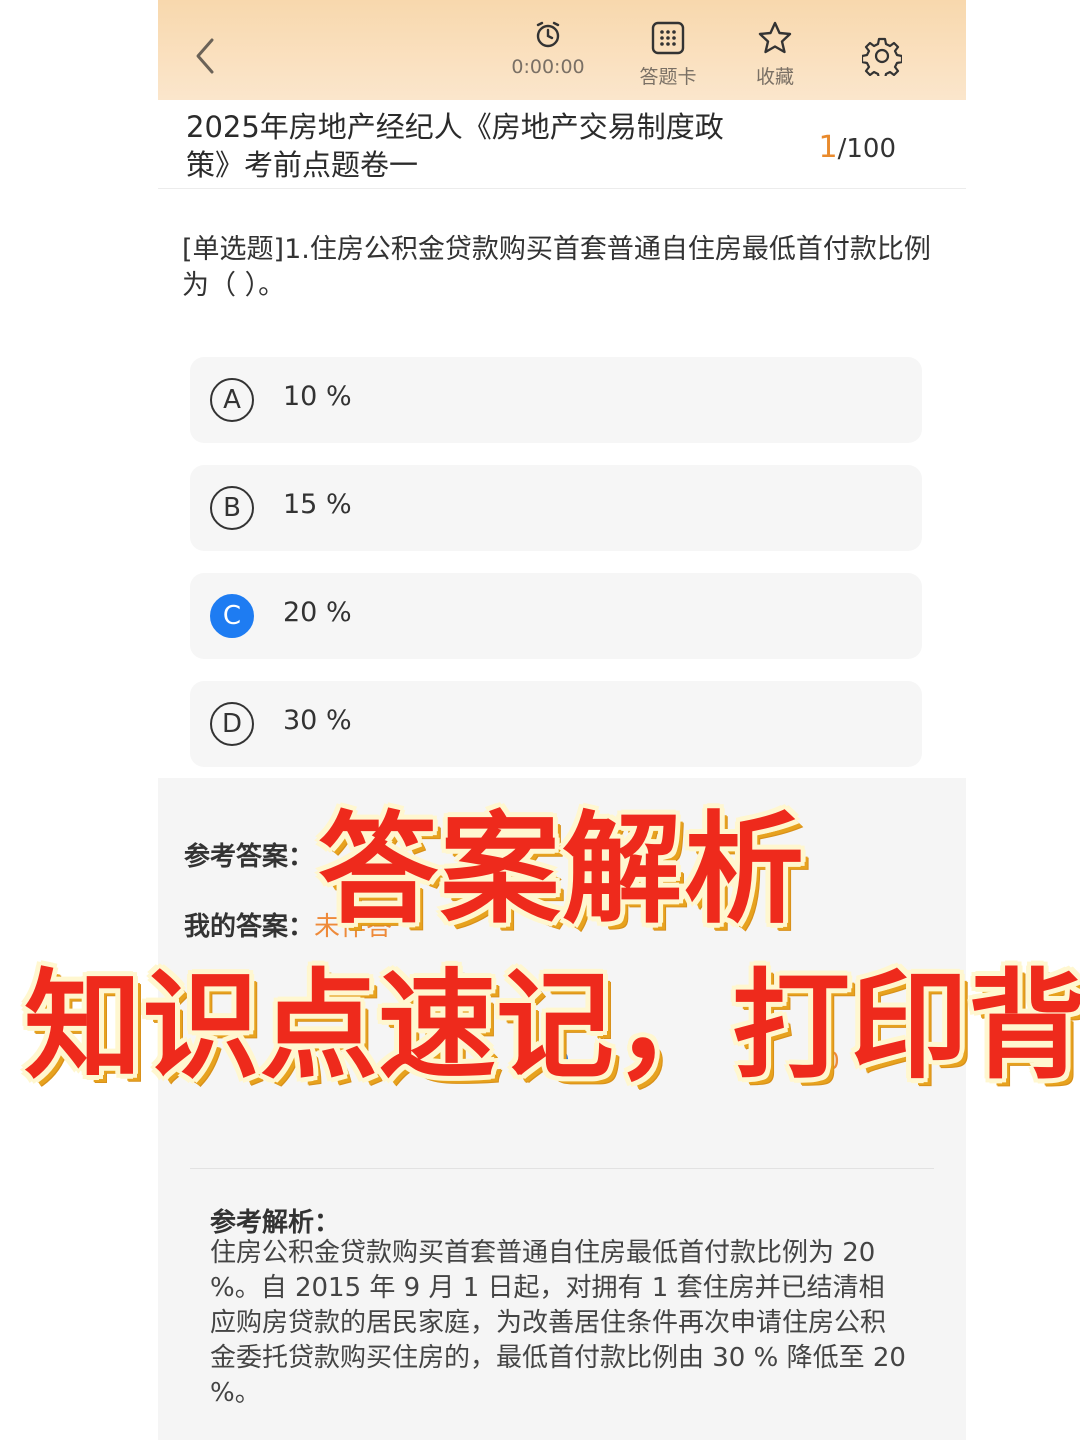  I want to click on option-letter: C, so click(232, 616).